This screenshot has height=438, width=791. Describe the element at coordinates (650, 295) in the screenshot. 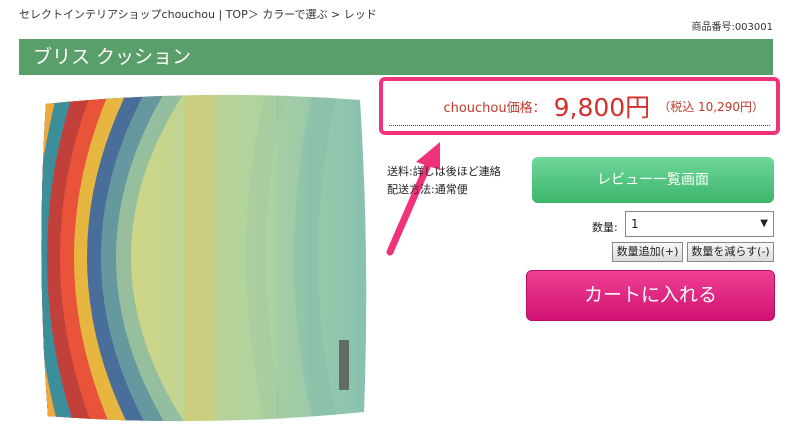

I see `add-to-cart-button: カートに入れる` at that location.